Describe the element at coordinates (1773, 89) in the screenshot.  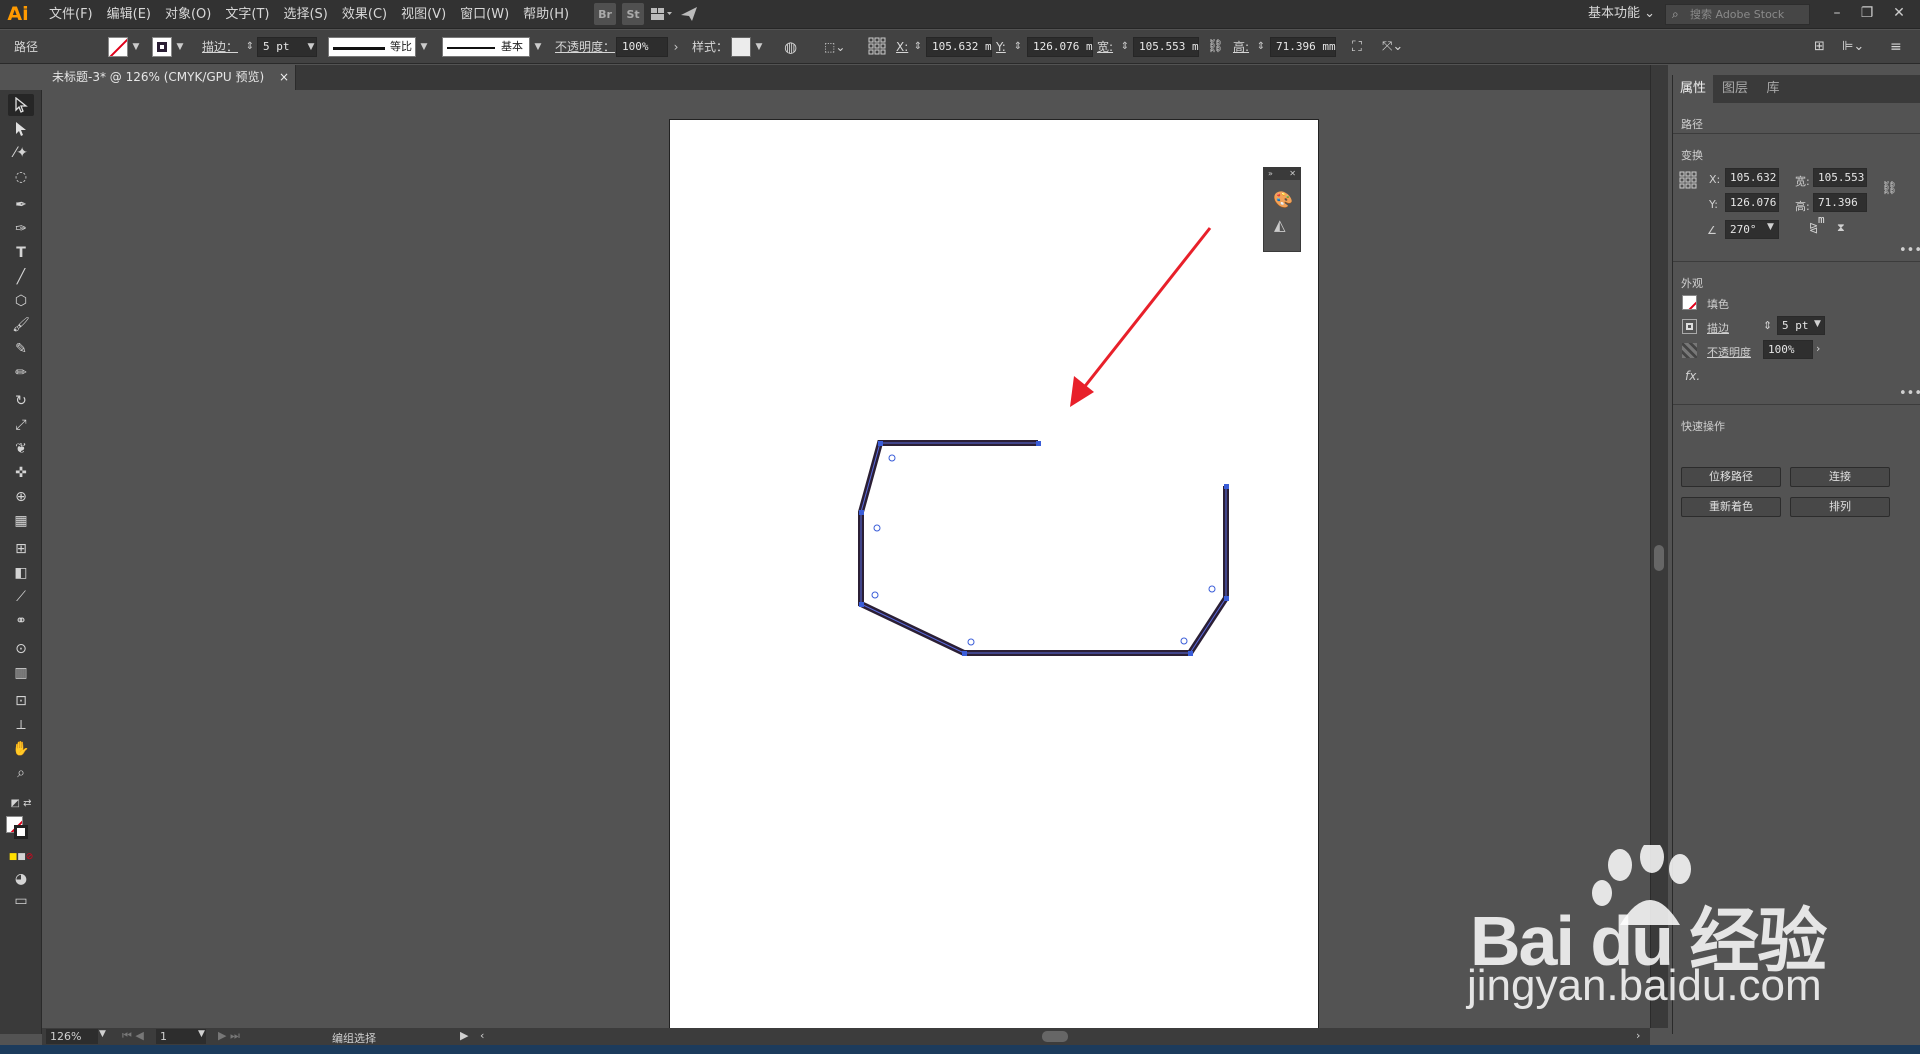
I see `tab-libraries: 库` at that location.